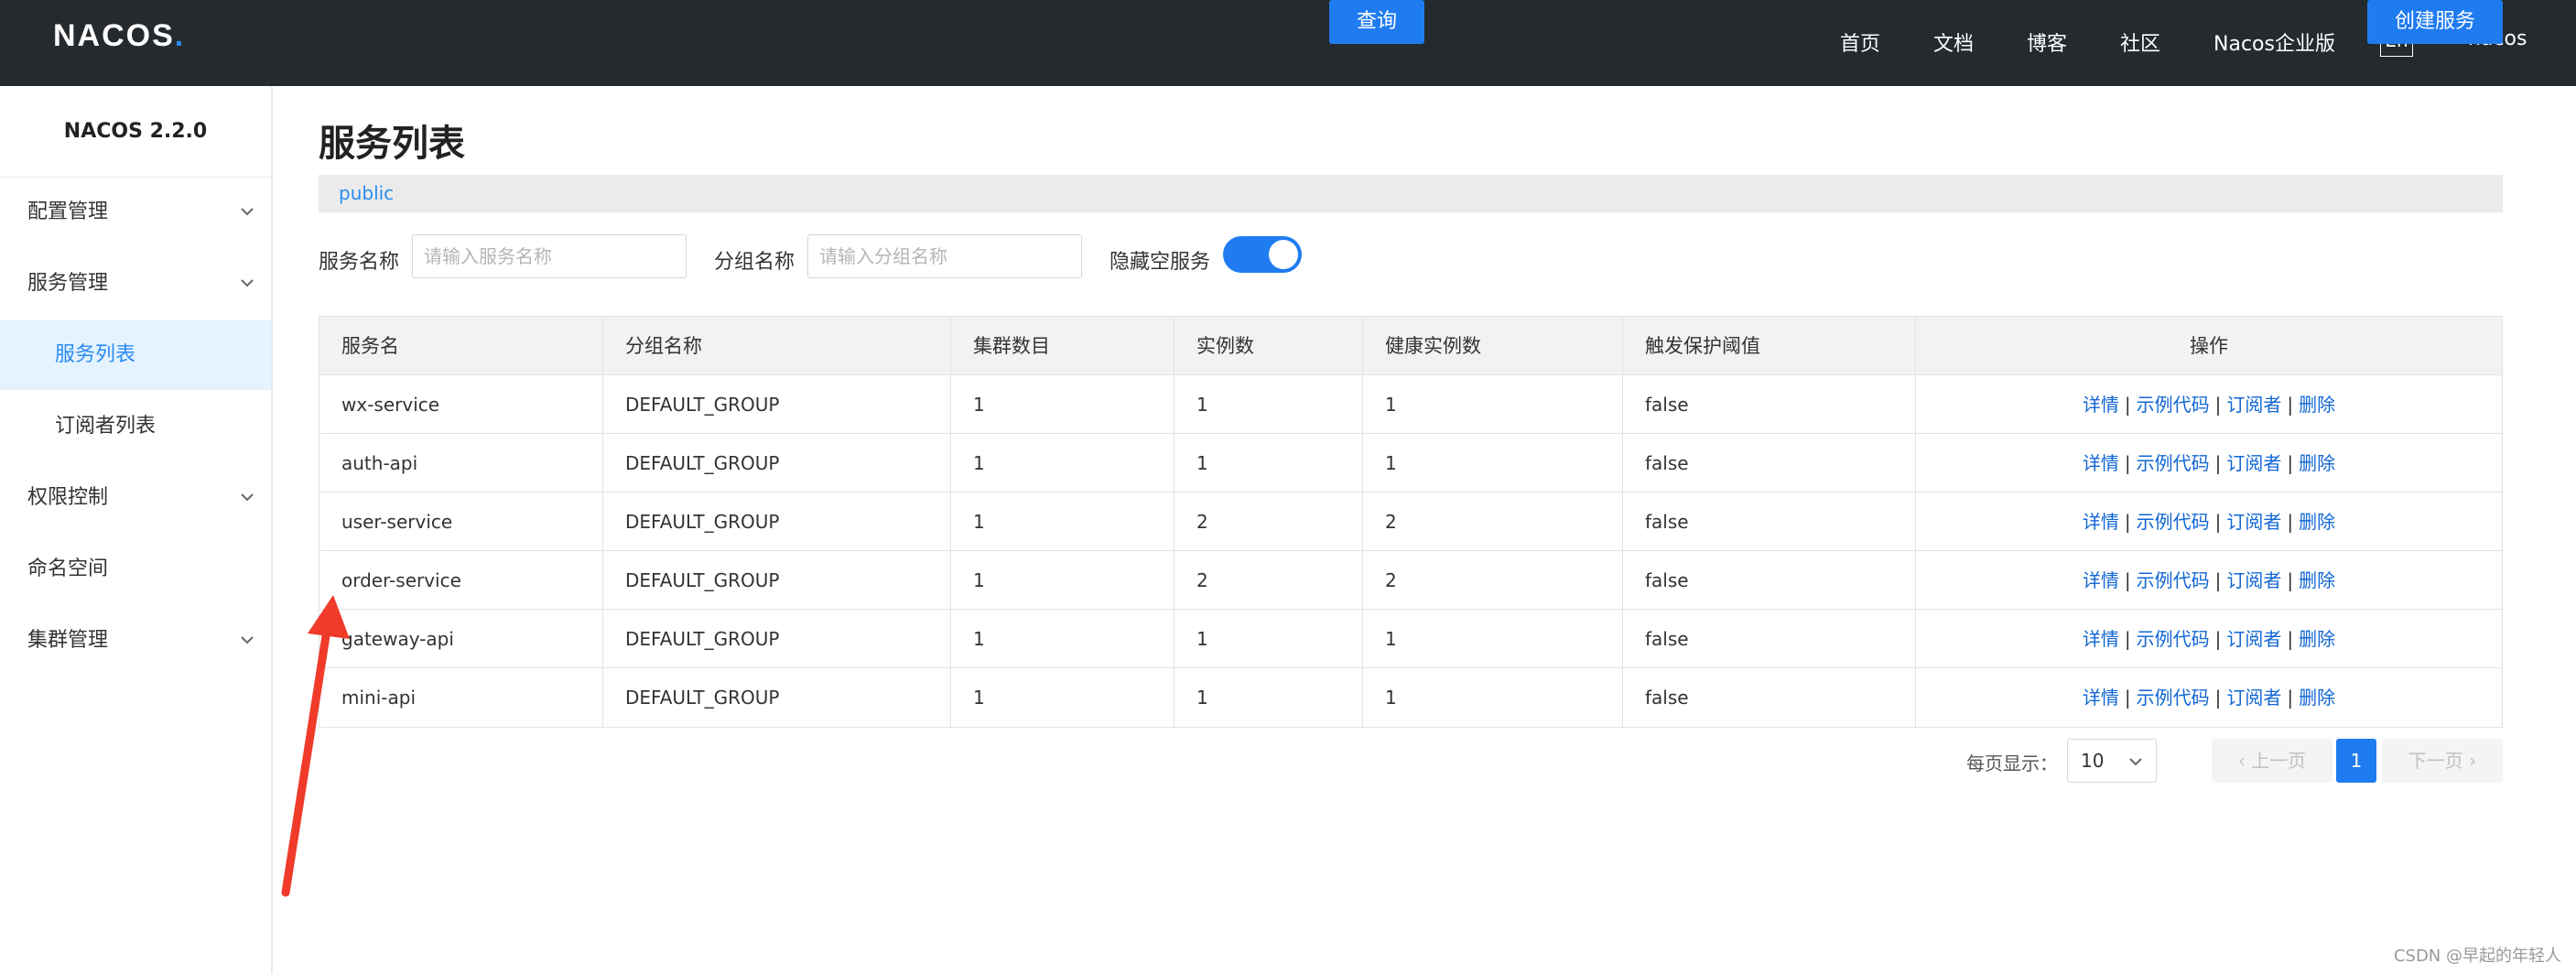 Image resolution: width=2576 pixels, height=974 pixels. What do you see at coordinates (135, 284) in the screenshot?
I see `sidebar-item-service-management: 服务管理` at bounding box center [135, 284].